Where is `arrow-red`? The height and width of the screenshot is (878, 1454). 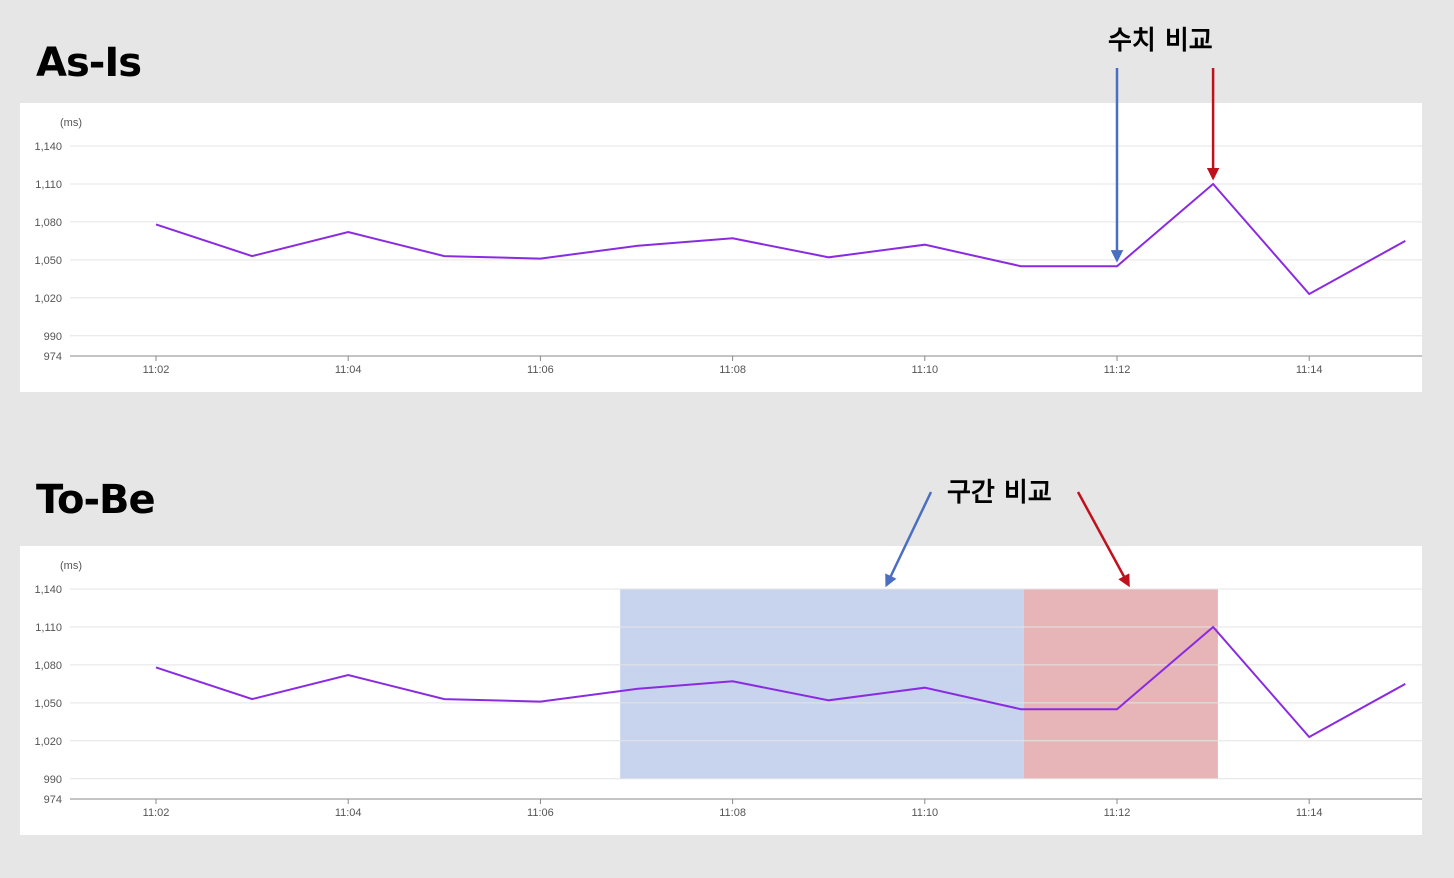 arrow-red is located at coordinates (1103, 539).